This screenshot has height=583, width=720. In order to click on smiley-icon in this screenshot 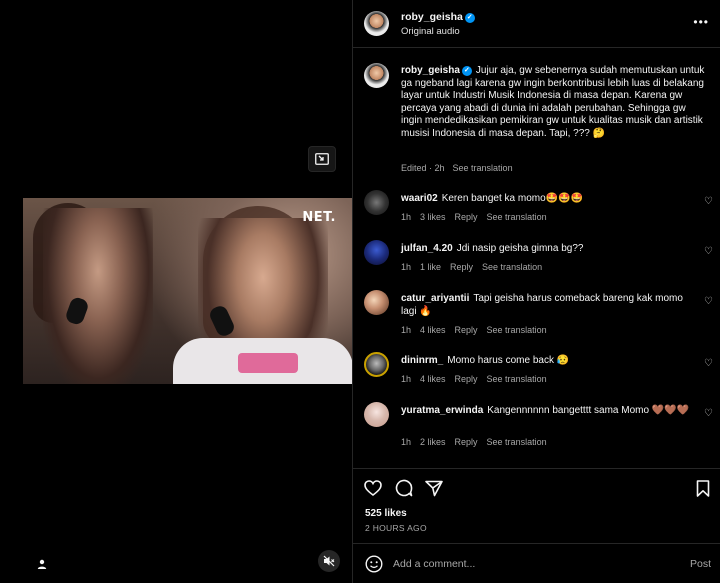, I will do `click(374, 564)`.